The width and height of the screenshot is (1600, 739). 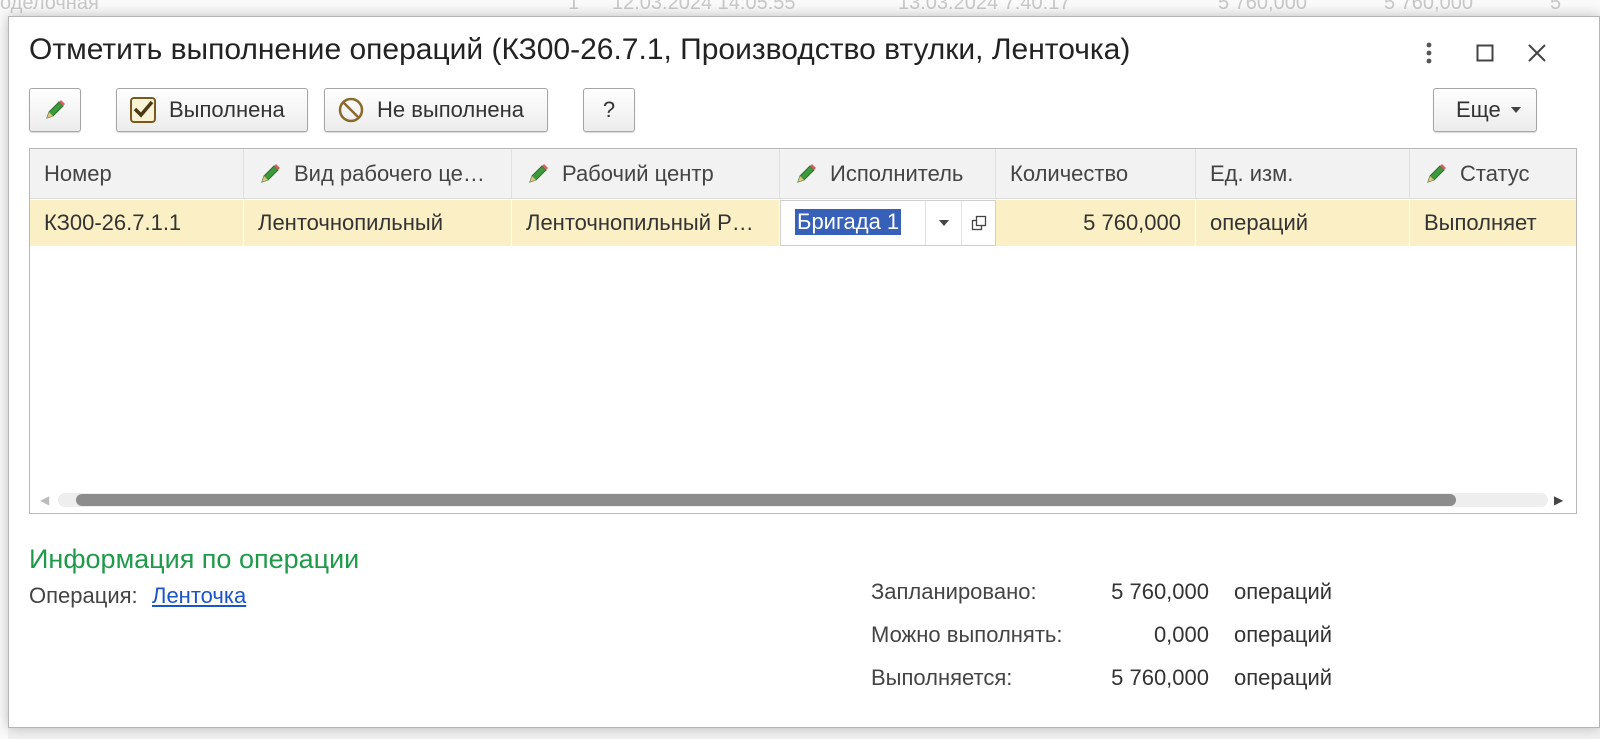 What do you see at coordinates (1283, 677) in the screenshot?
I see `in-progress-unit: операций` at bounding box center [1283, 677].